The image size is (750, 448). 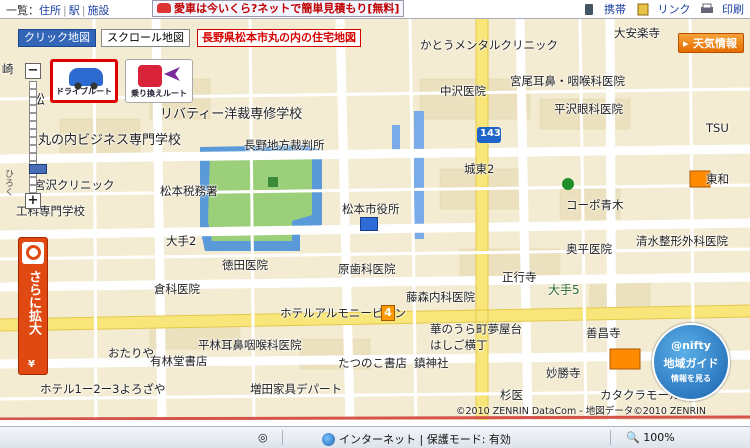 What do you see at coordinates (179, 361) in the screenshot?
I see `label-arimori: 有林堂書店` at bounding box center [179, 361].